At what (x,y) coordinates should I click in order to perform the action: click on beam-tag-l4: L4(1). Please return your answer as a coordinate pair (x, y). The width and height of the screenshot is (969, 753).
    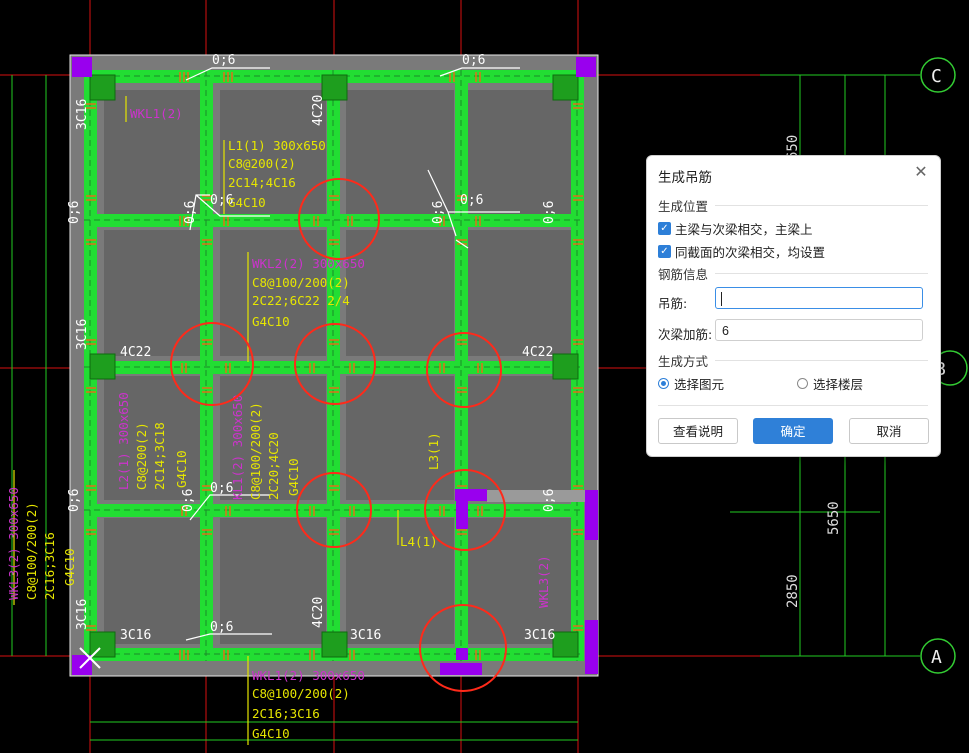
    Looking at the image, I should click on (419, 541).